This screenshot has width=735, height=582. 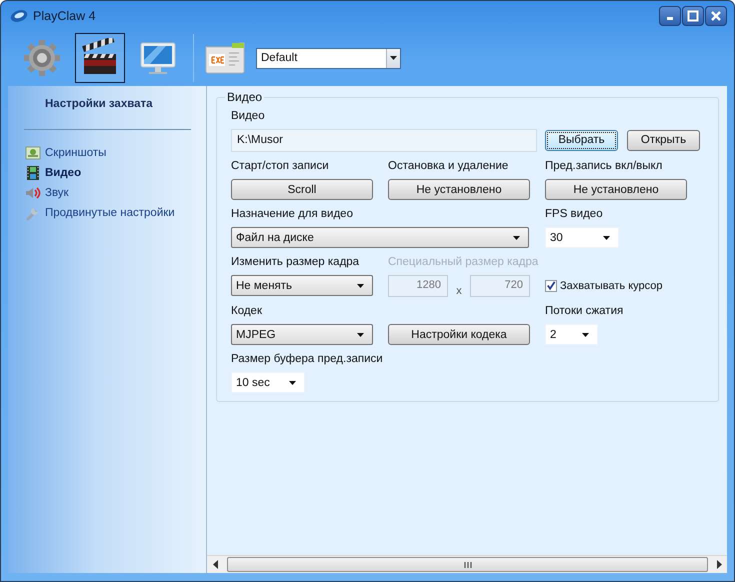 What do you see at coordinates (33, 213) in the screenshot?
I see `wrench-icon` at bounding box center [33, 213].